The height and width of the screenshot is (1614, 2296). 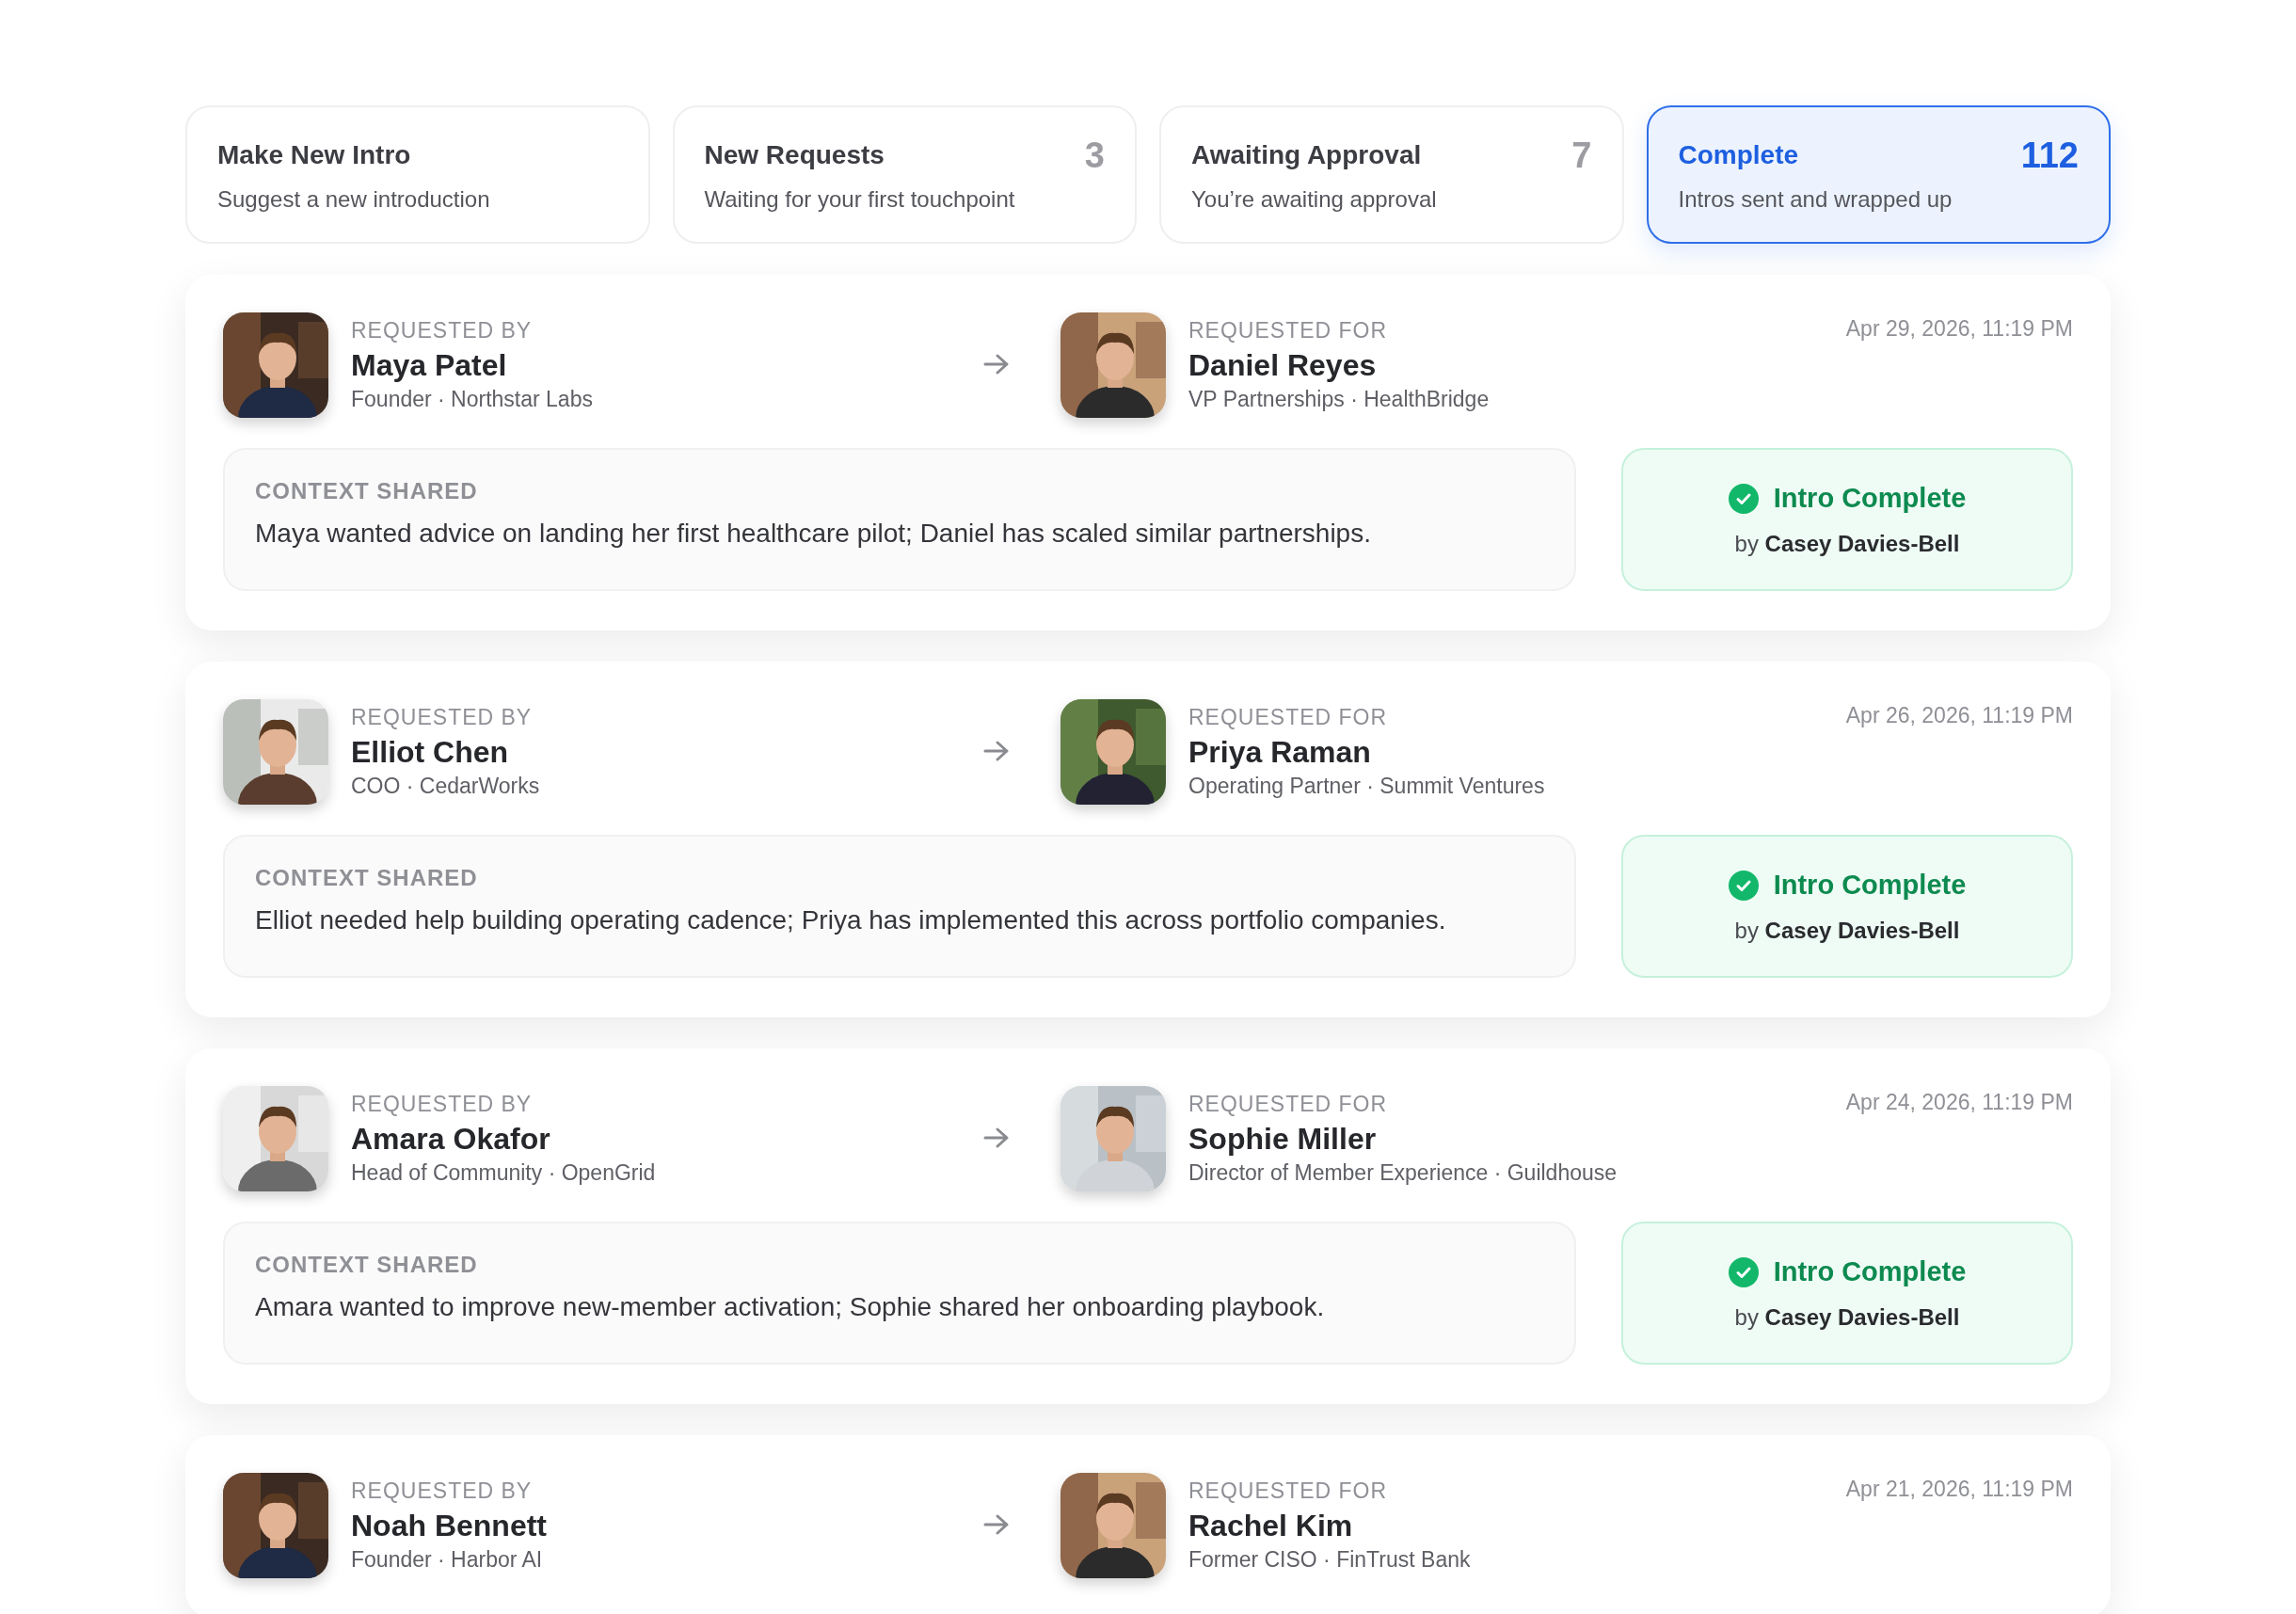 I want to click on tab-title: Awaiting Approval, so click(x=1306, y=155).